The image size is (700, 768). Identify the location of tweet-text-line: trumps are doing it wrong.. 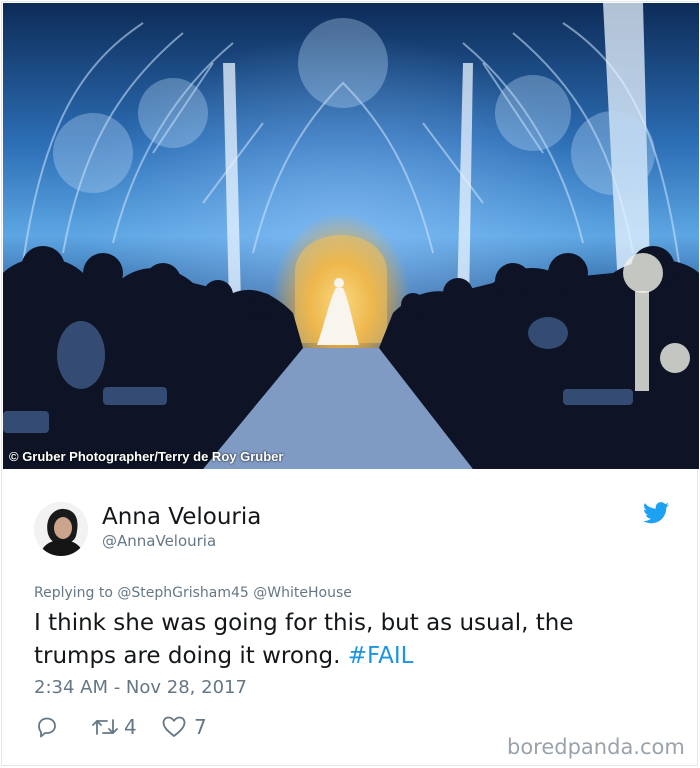
(187, 656).